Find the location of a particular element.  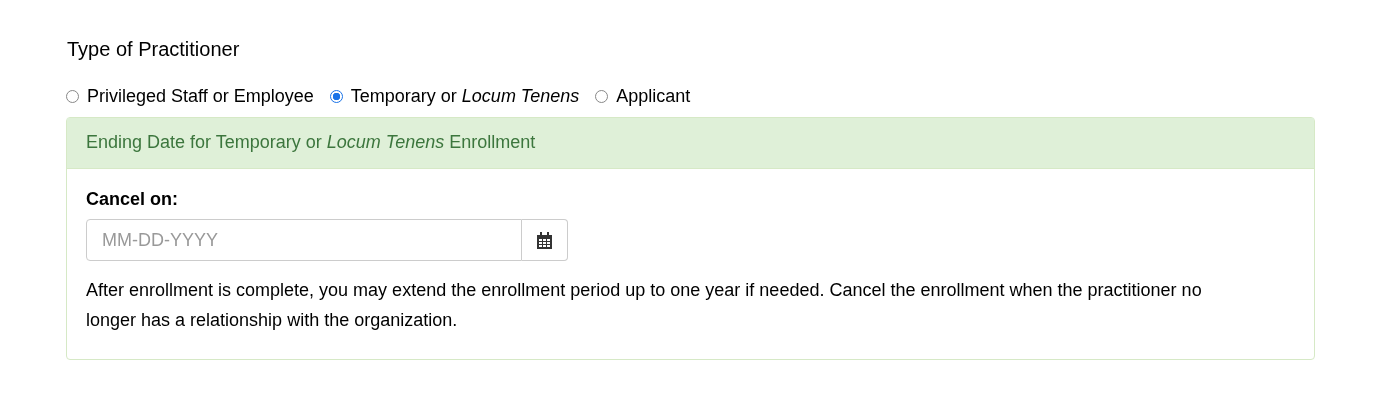

radio-label: Privileged Staff or Employee is located at coordinates (200, 96).